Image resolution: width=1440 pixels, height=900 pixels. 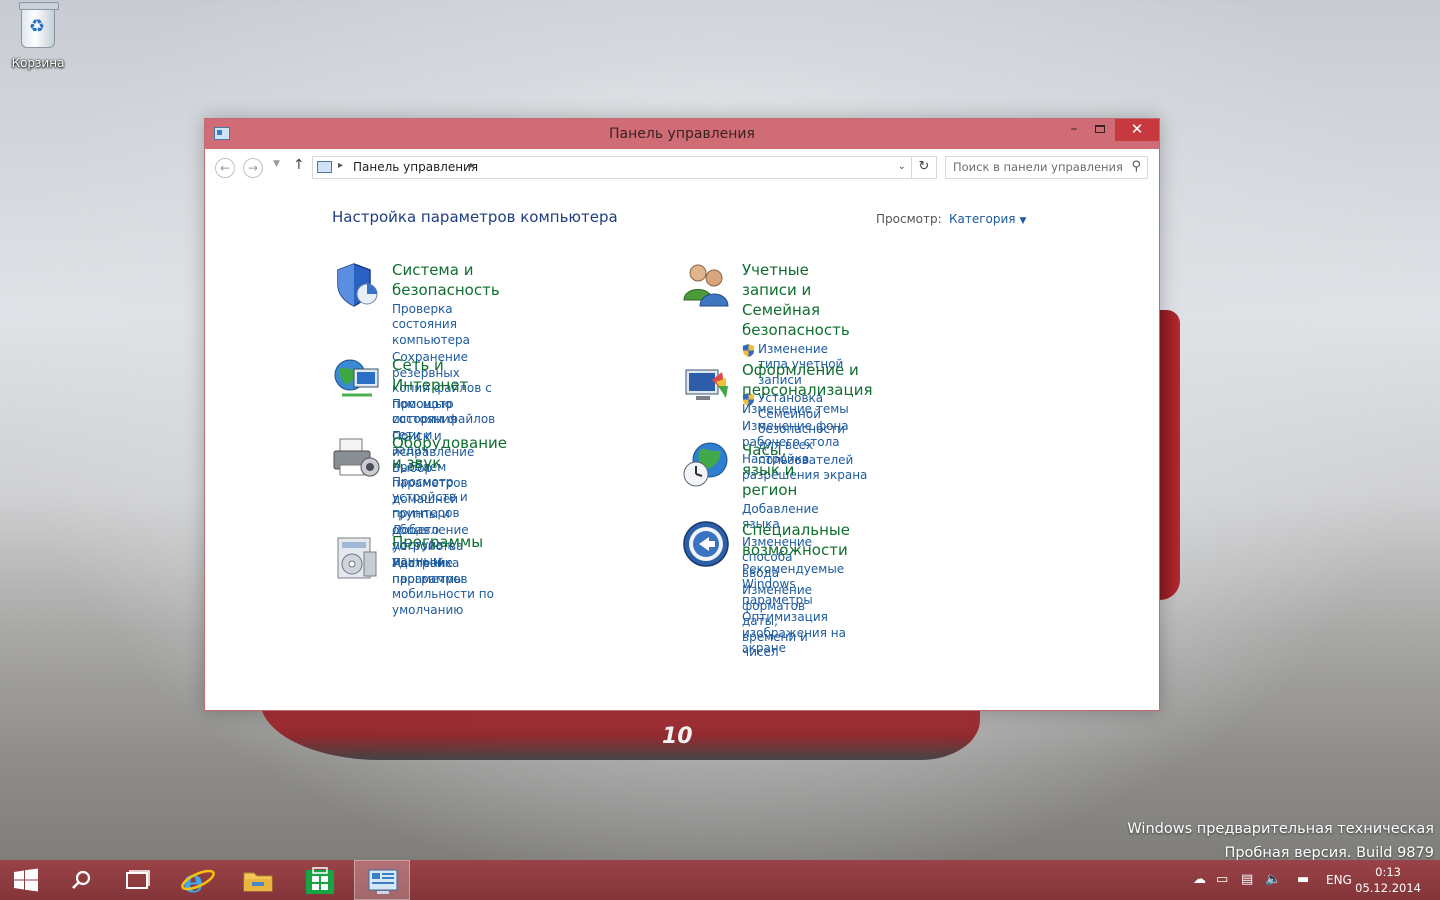 I want to click on accessibility-icon, so click(x=707, y=545).